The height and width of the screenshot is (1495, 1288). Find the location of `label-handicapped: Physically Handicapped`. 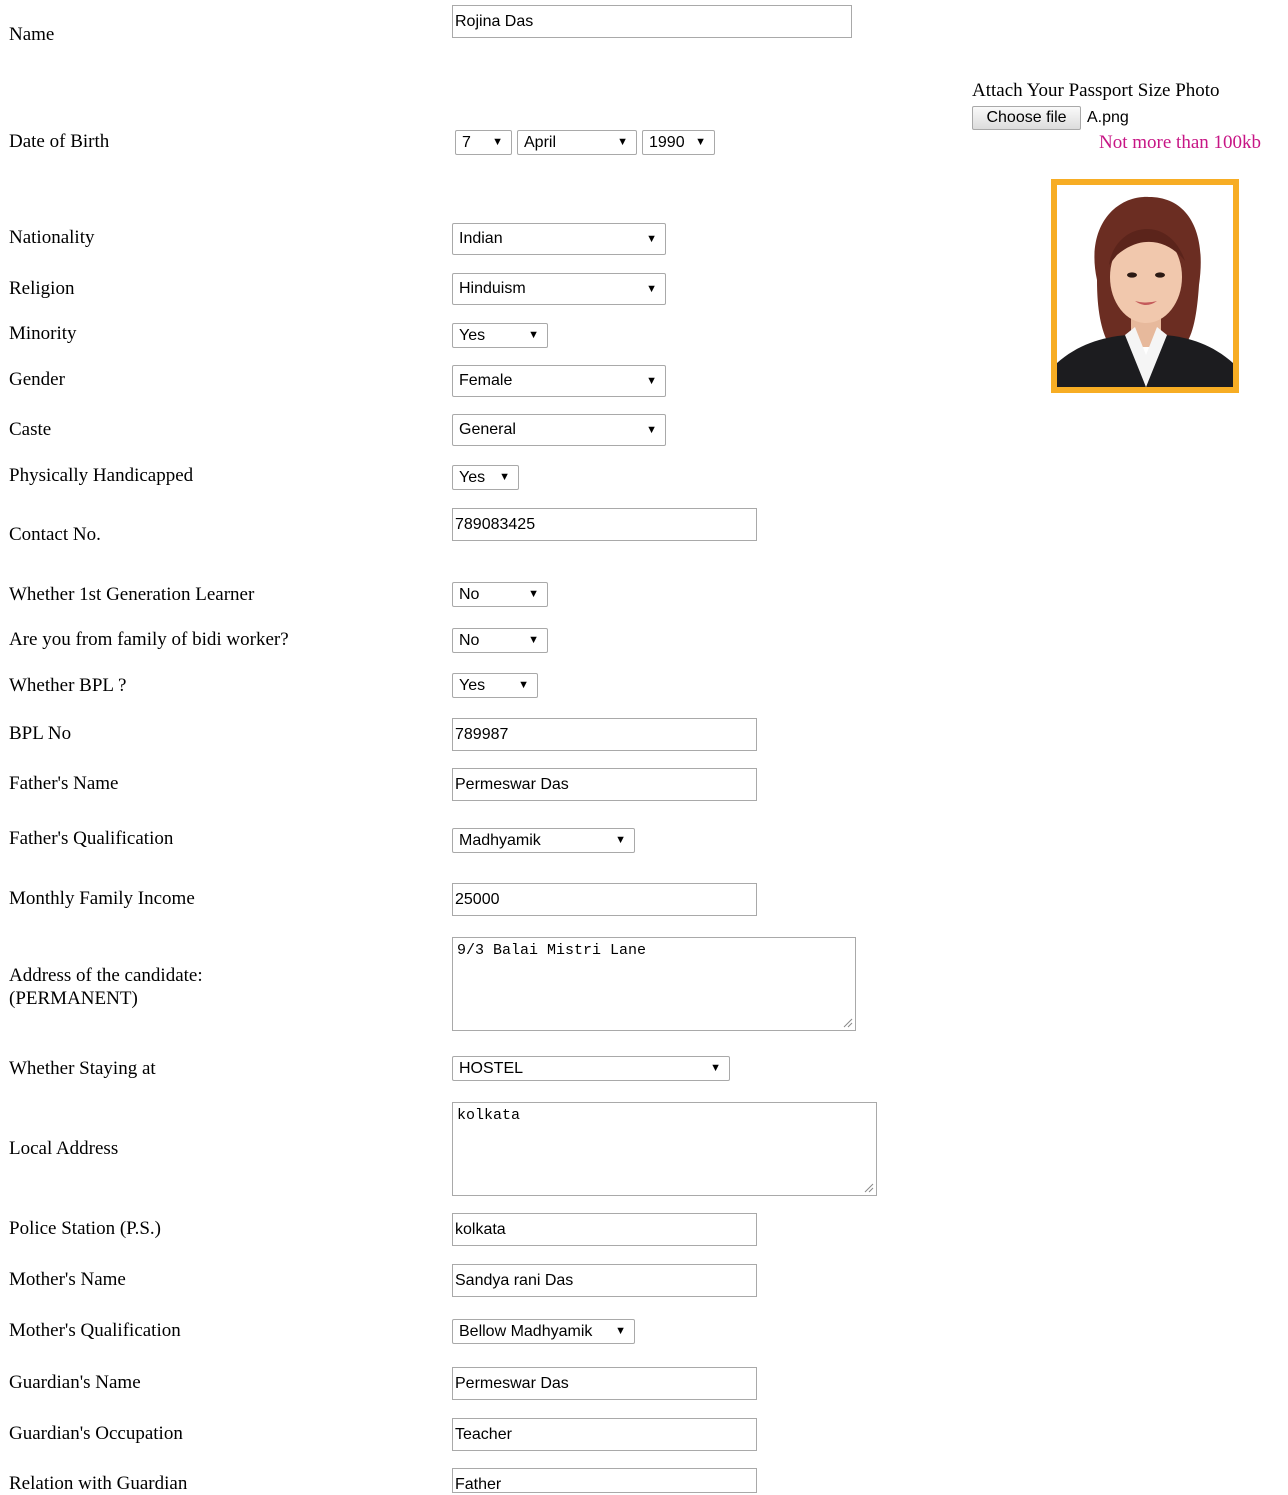

label-handicapped: Physically Handicapped is located at coordinates (101, 475).